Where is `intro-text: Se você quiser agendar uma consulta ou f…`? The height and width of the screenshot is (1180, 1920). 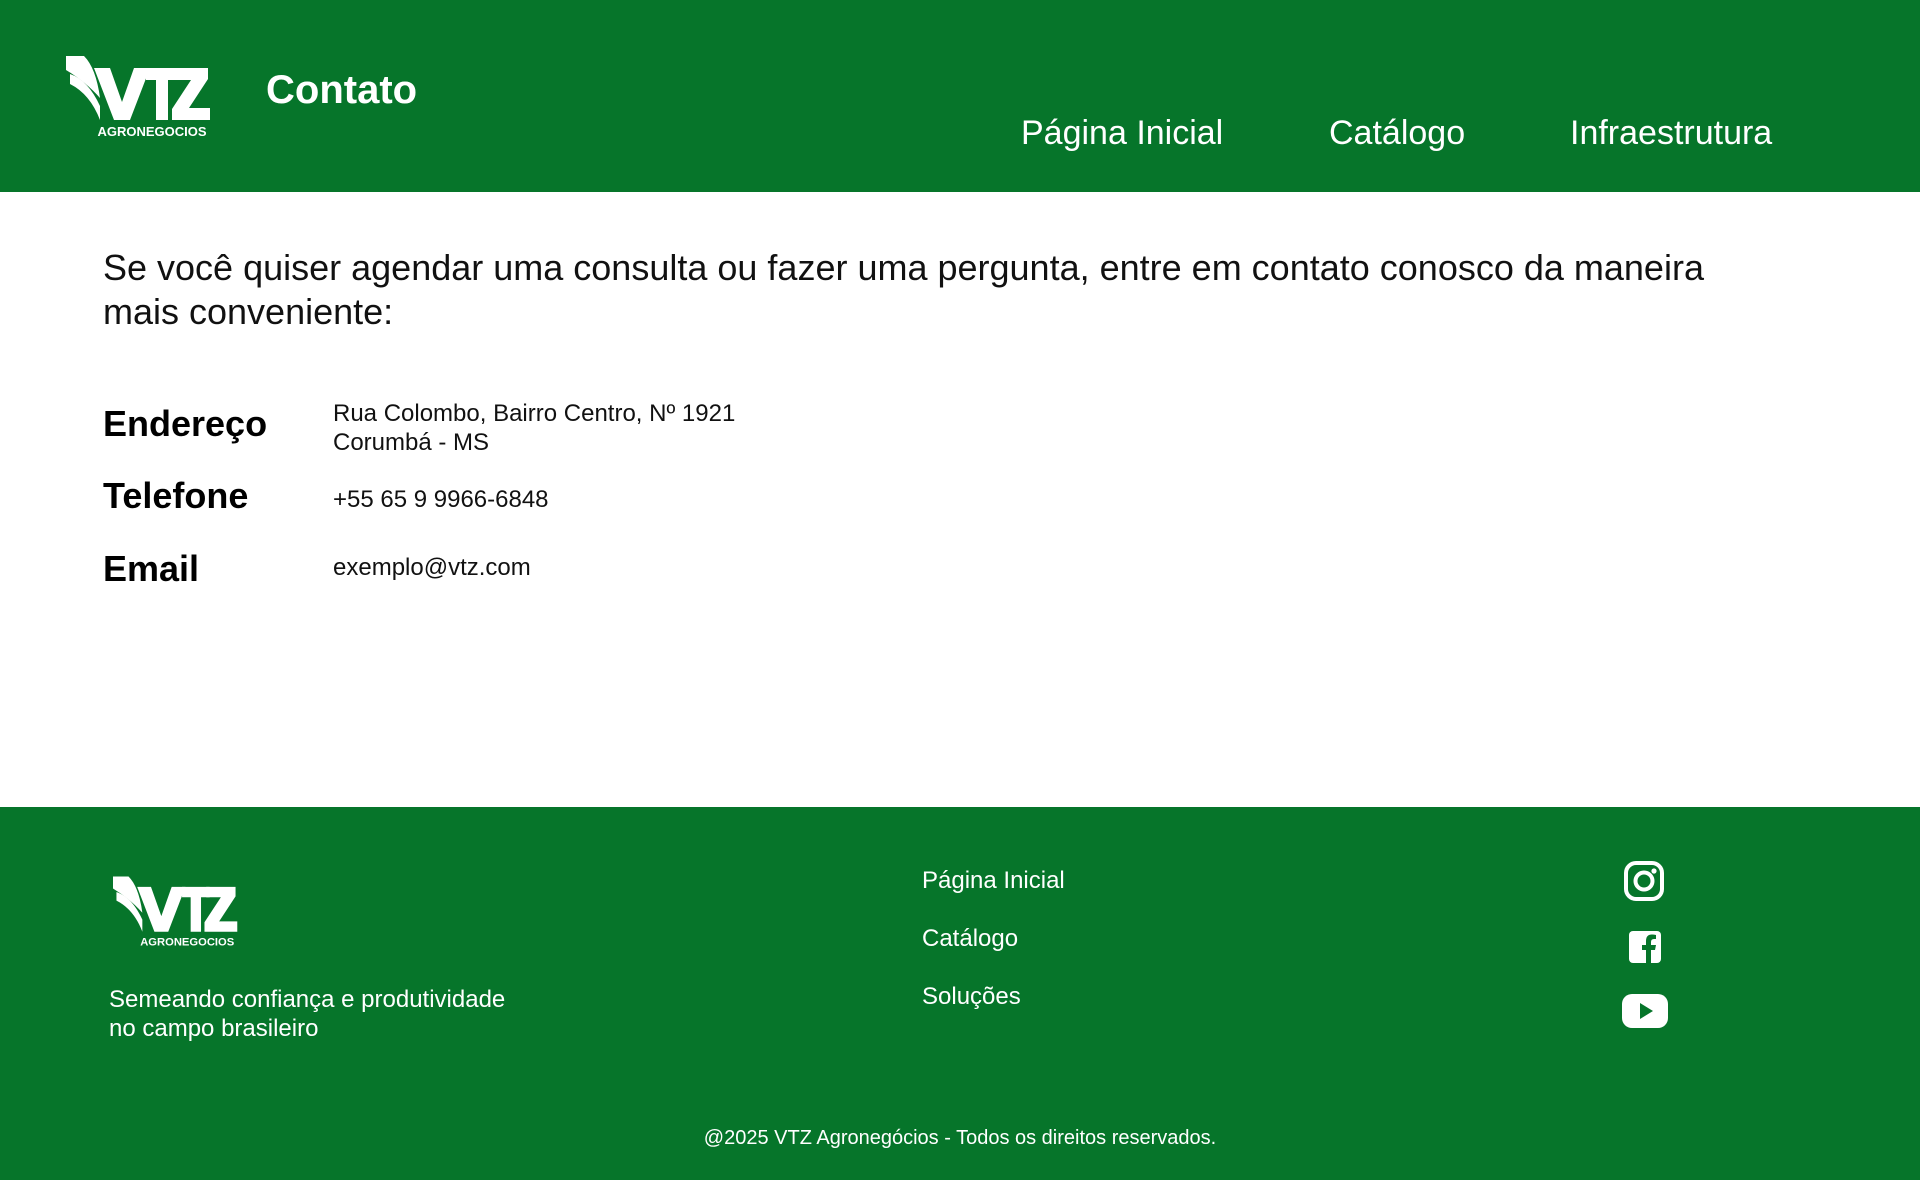
intro-text: Se você quiser agendar uma consulta ou f… is located at coordinates (963, 290).